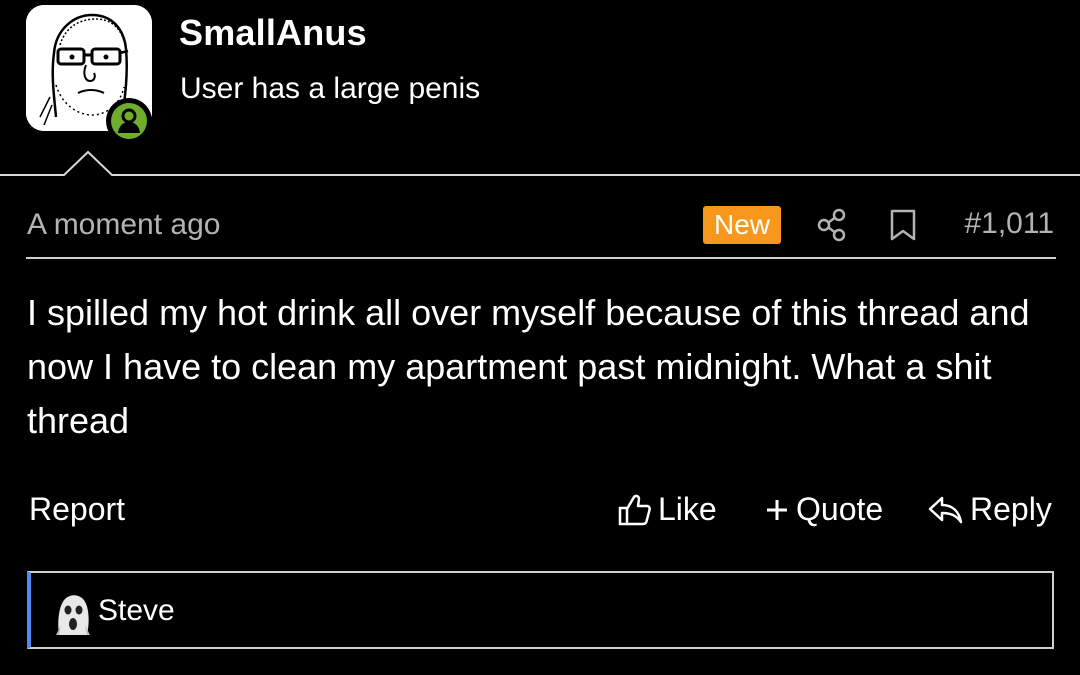 Image resolution: width=1080 pixels, height=675 pixels. I want to click on username-link: SmallAnus, so click(273, 33).